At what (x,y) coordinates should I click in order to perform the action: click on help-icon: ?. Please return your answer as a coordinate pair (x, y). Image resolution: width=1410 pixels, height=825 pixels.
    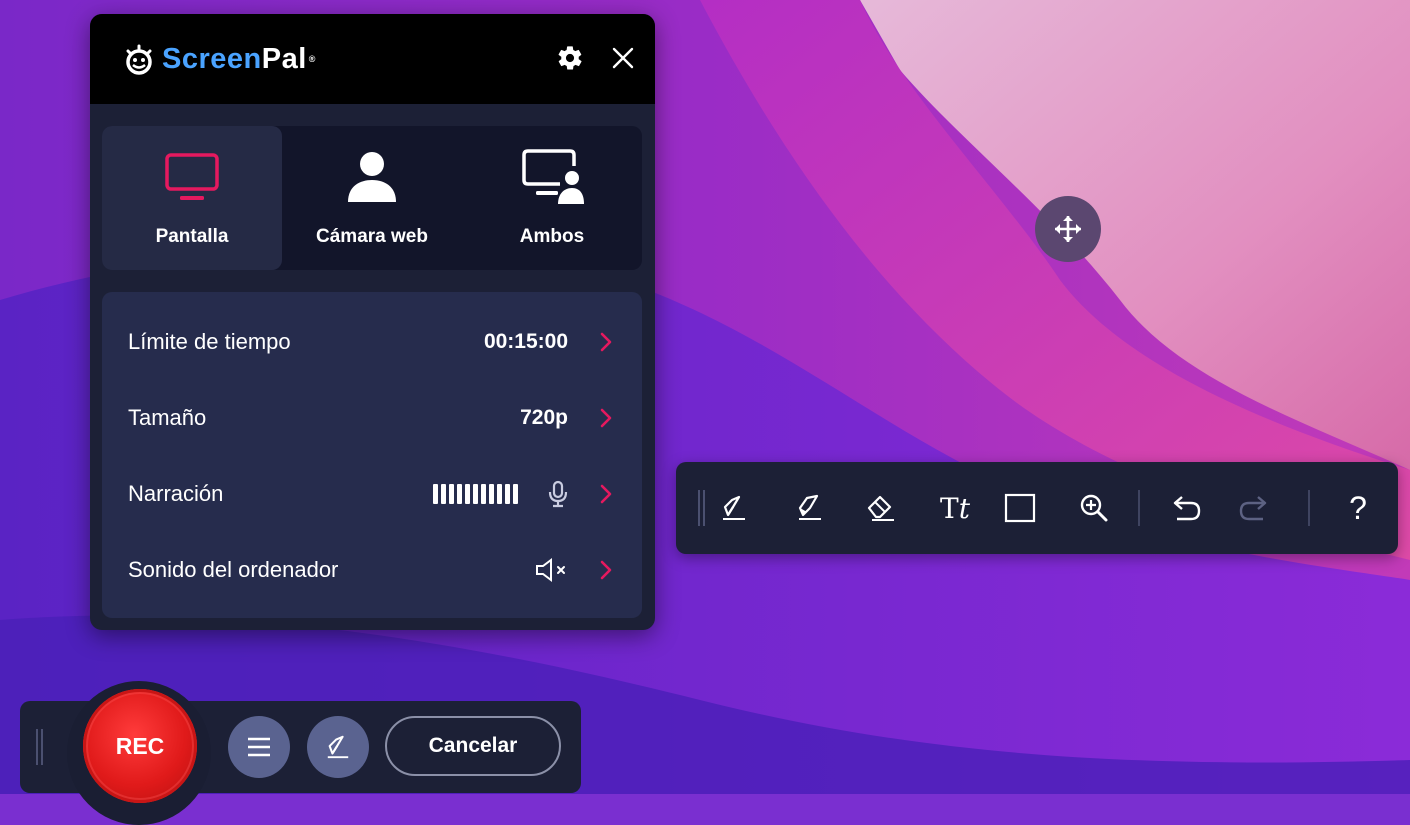
    Looking at the image, I should click on (1358, 507).